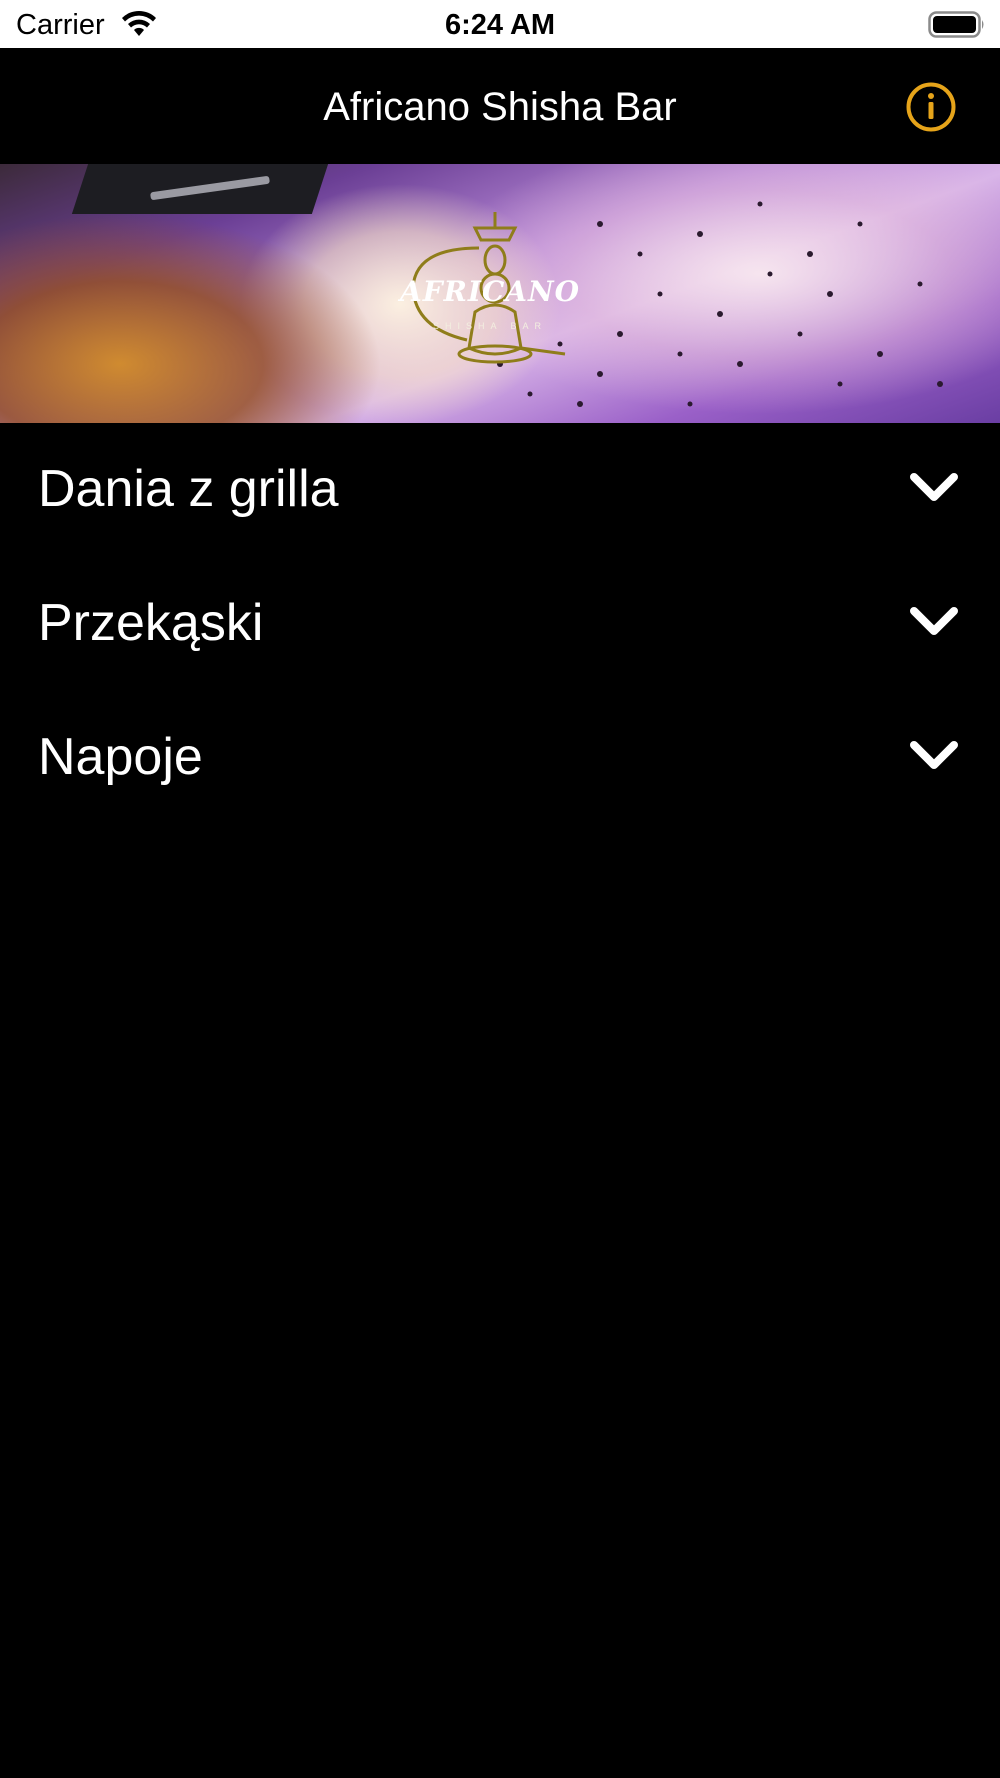 Image resolution: width=1000 pixels, height=1778 pixels. I want to click on menu-item-label: Dania z grilla, so click(188, 489).